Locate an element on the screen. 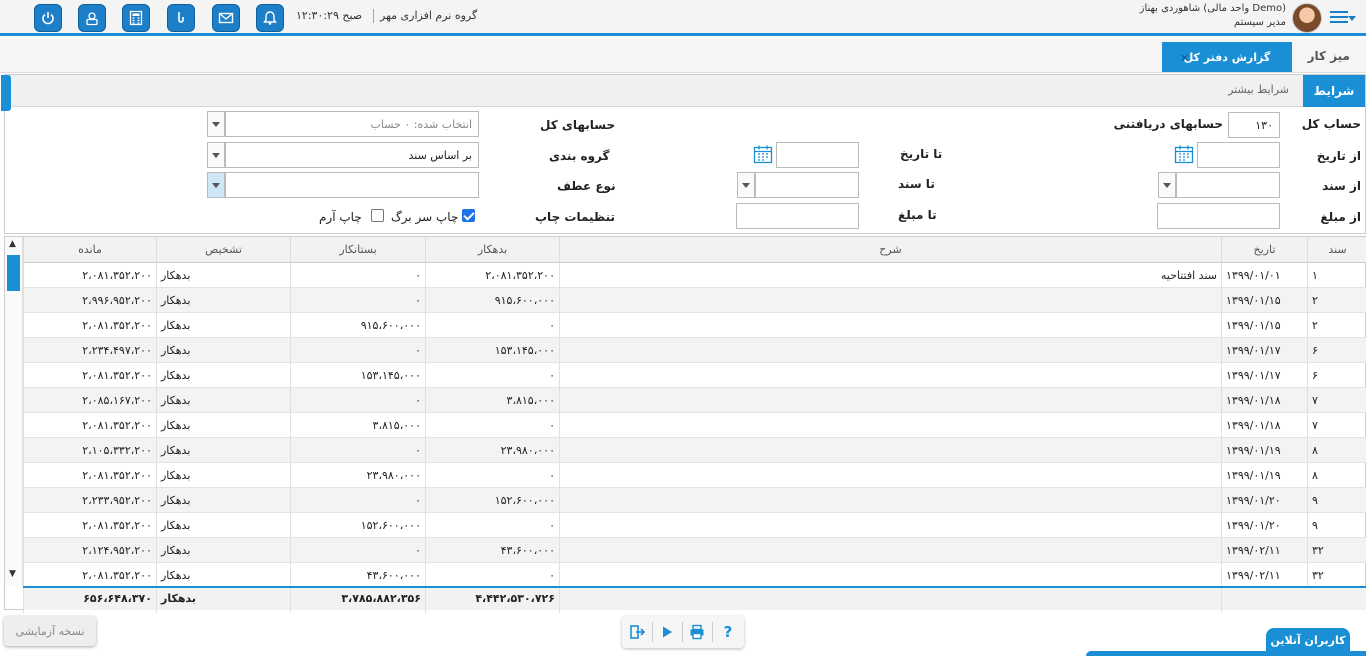  to-doc-label: تا سند is located at coordinates (916, 184).